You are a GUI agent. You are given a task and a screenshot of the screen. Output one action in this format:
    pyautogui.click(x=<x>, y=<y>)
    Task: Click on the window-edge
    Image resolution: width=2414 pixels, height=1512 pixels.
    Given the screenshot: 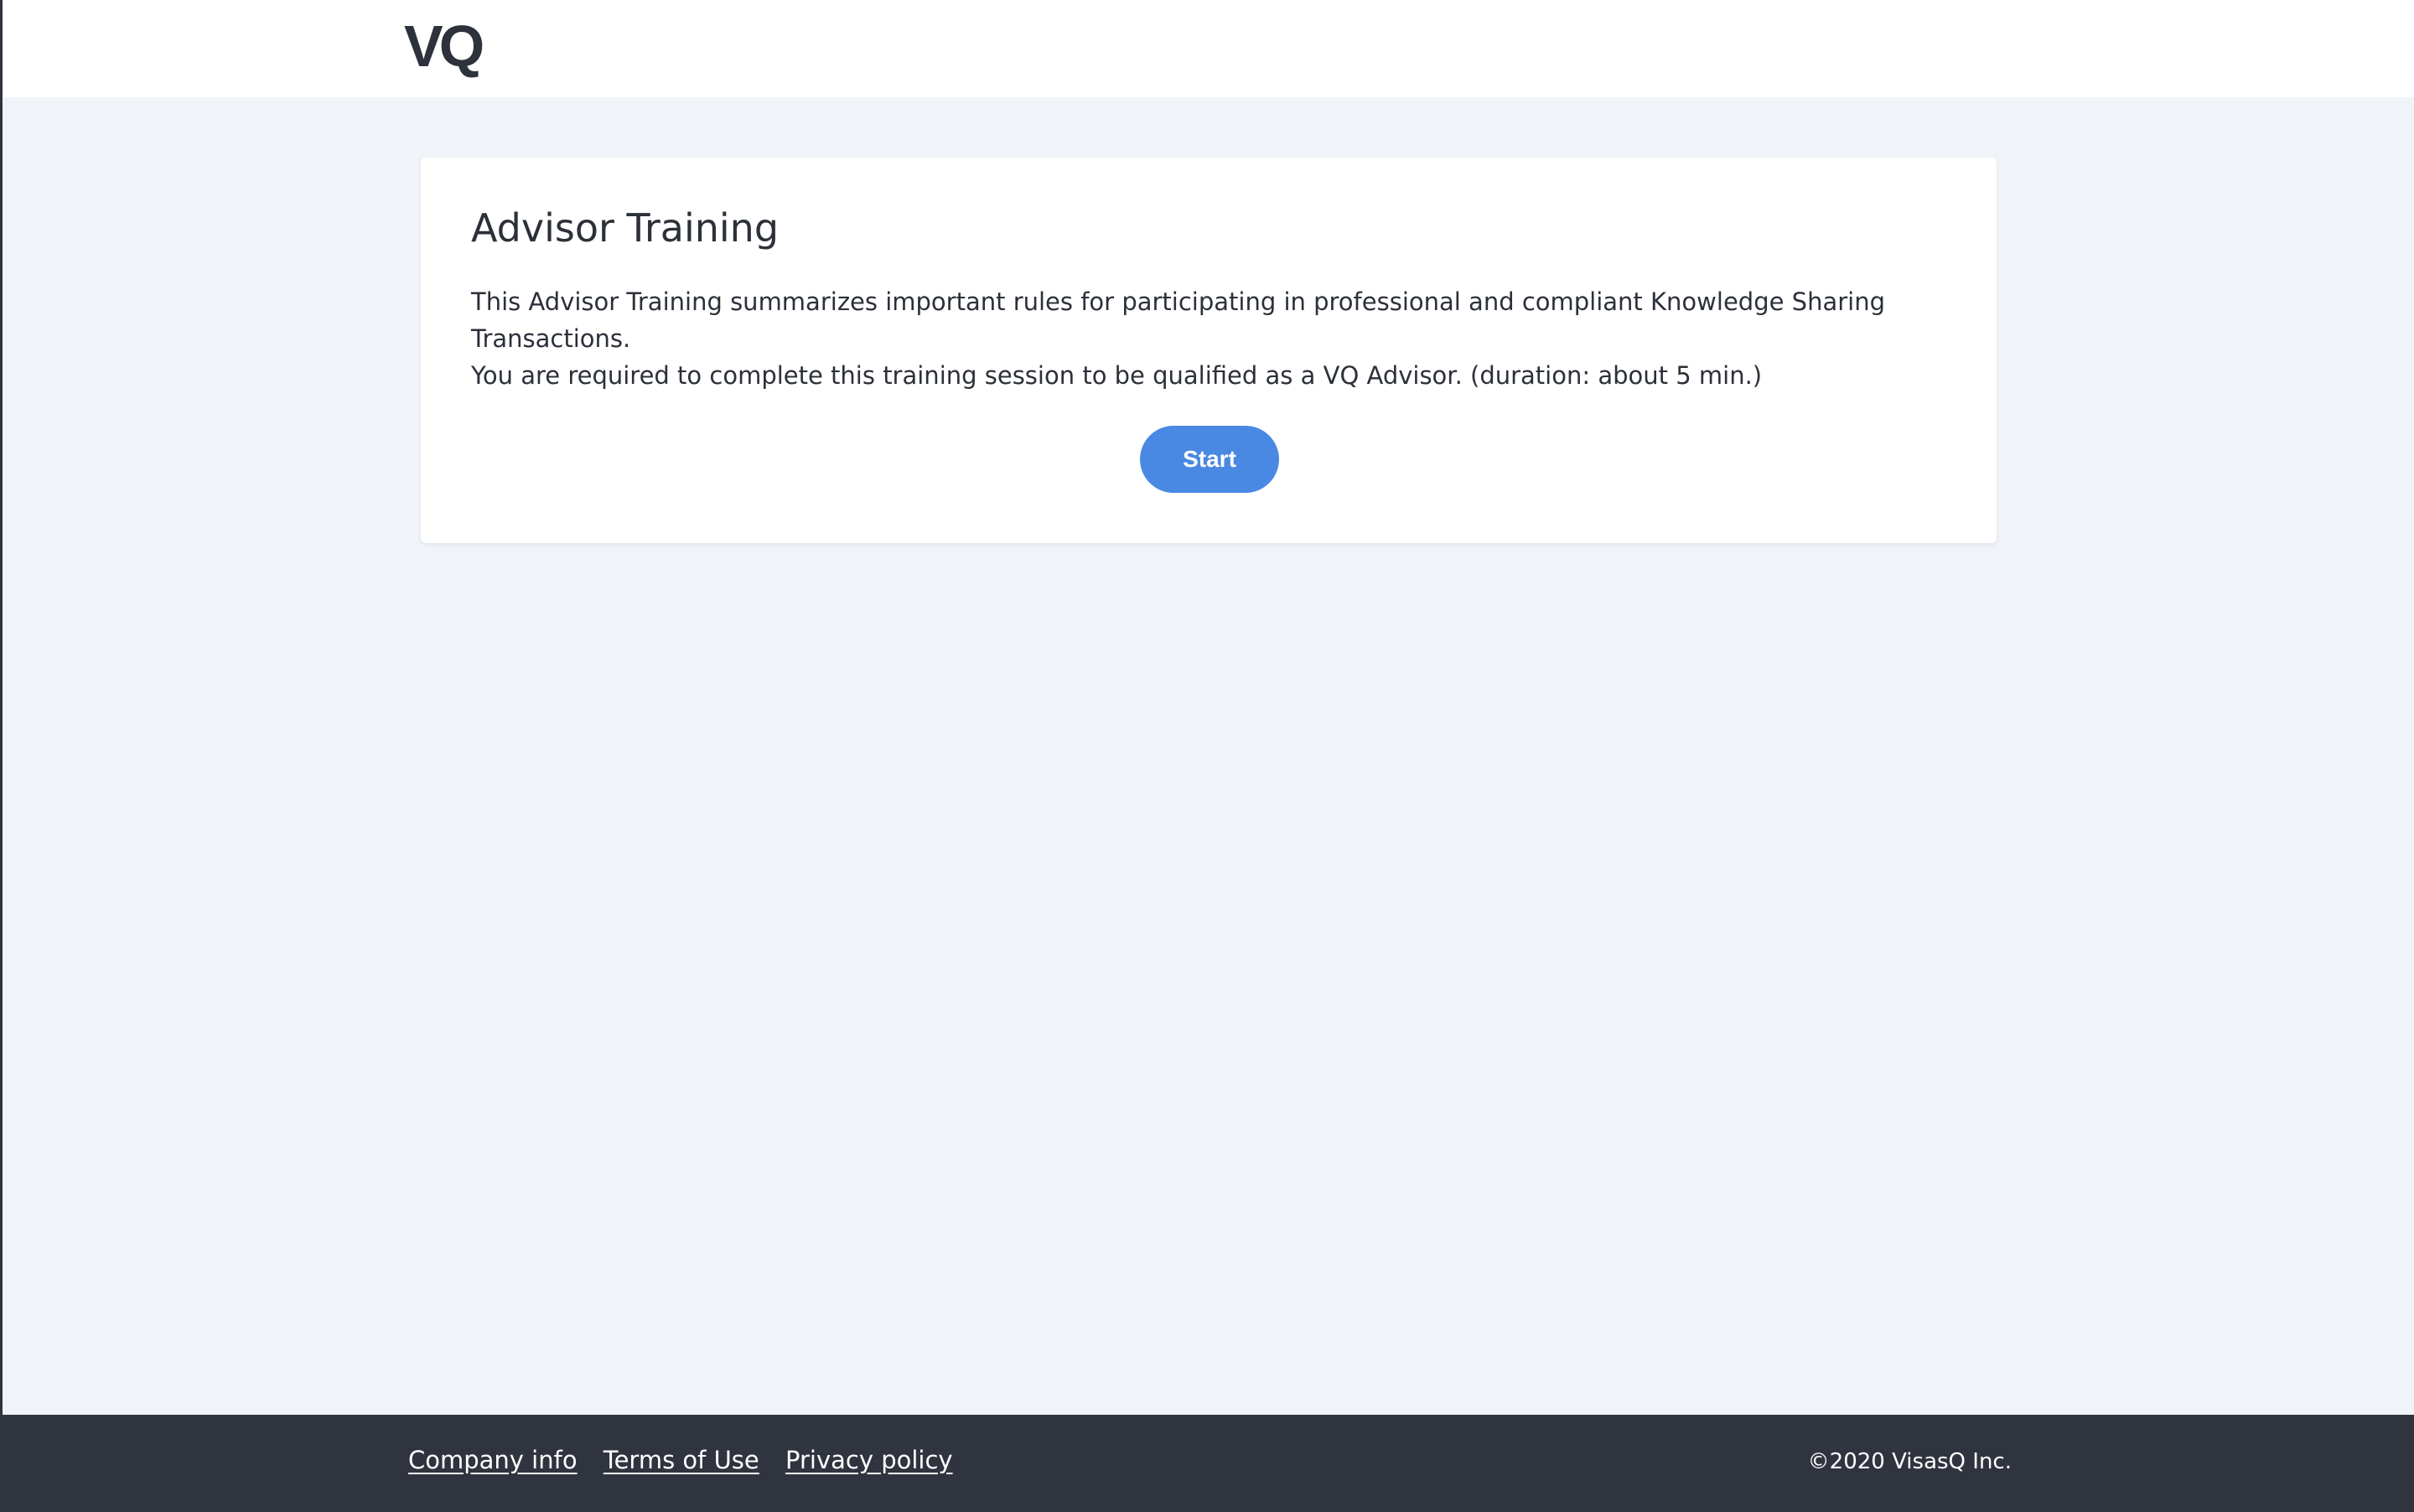 What is the action you would take?
    pyautogui.click(x=2, y=756)
    